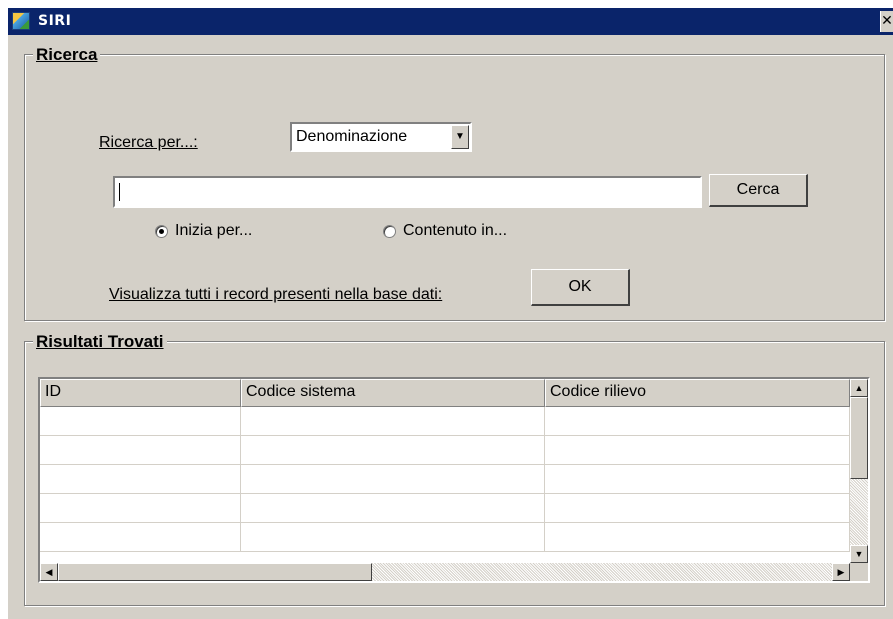  I want to click on search-by-label: Ricerca per...:, so click(148, 142).